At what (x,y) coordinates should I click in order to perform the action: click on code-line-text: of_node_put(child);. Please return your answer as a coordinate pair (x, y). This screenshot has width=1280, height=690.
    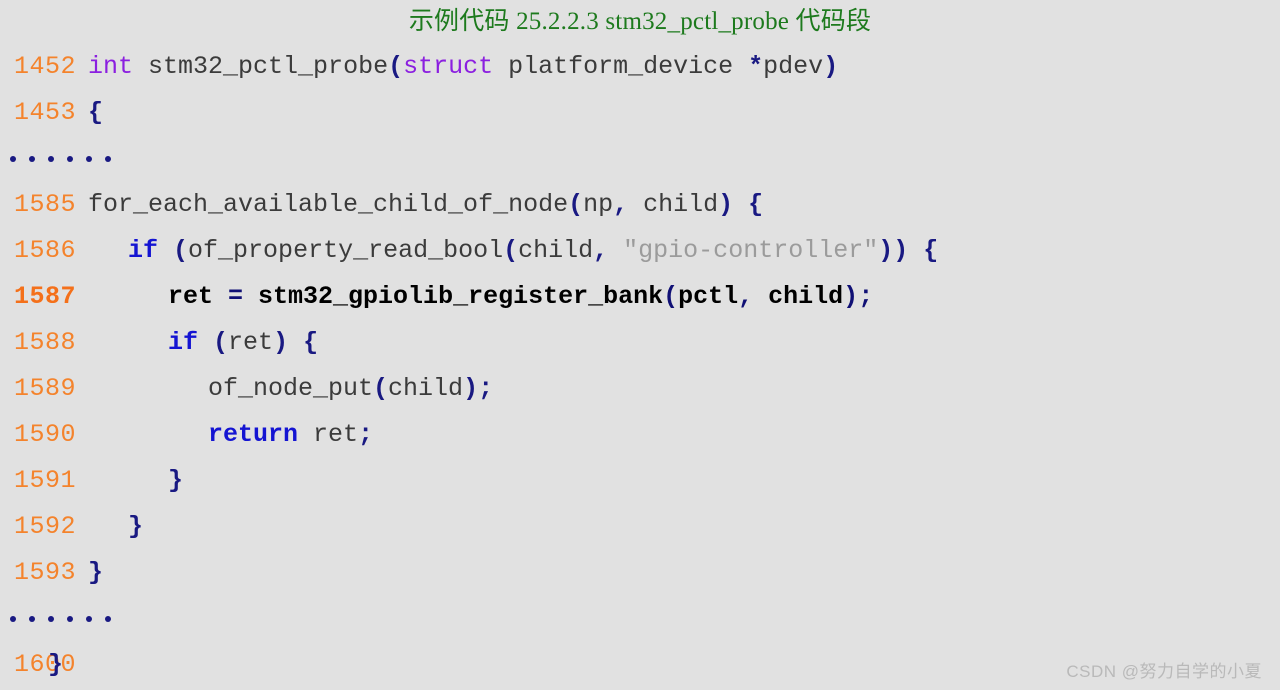
    Looking at the image, I should click on (350, 389).